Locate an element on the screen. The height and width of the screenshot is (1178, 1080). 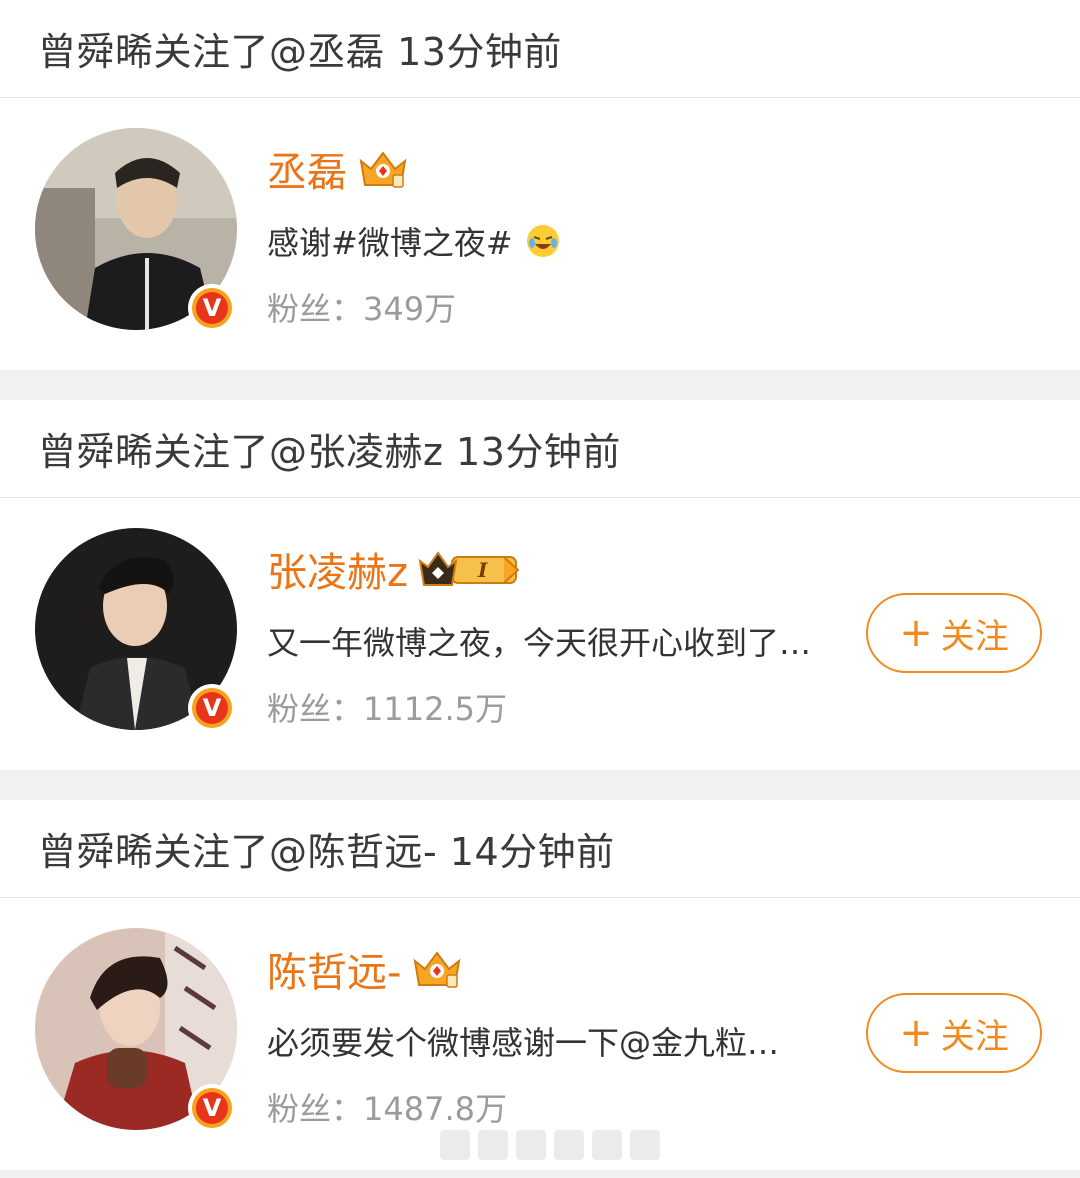
user-name: 丞磊 is located at coordinates (307, 169).